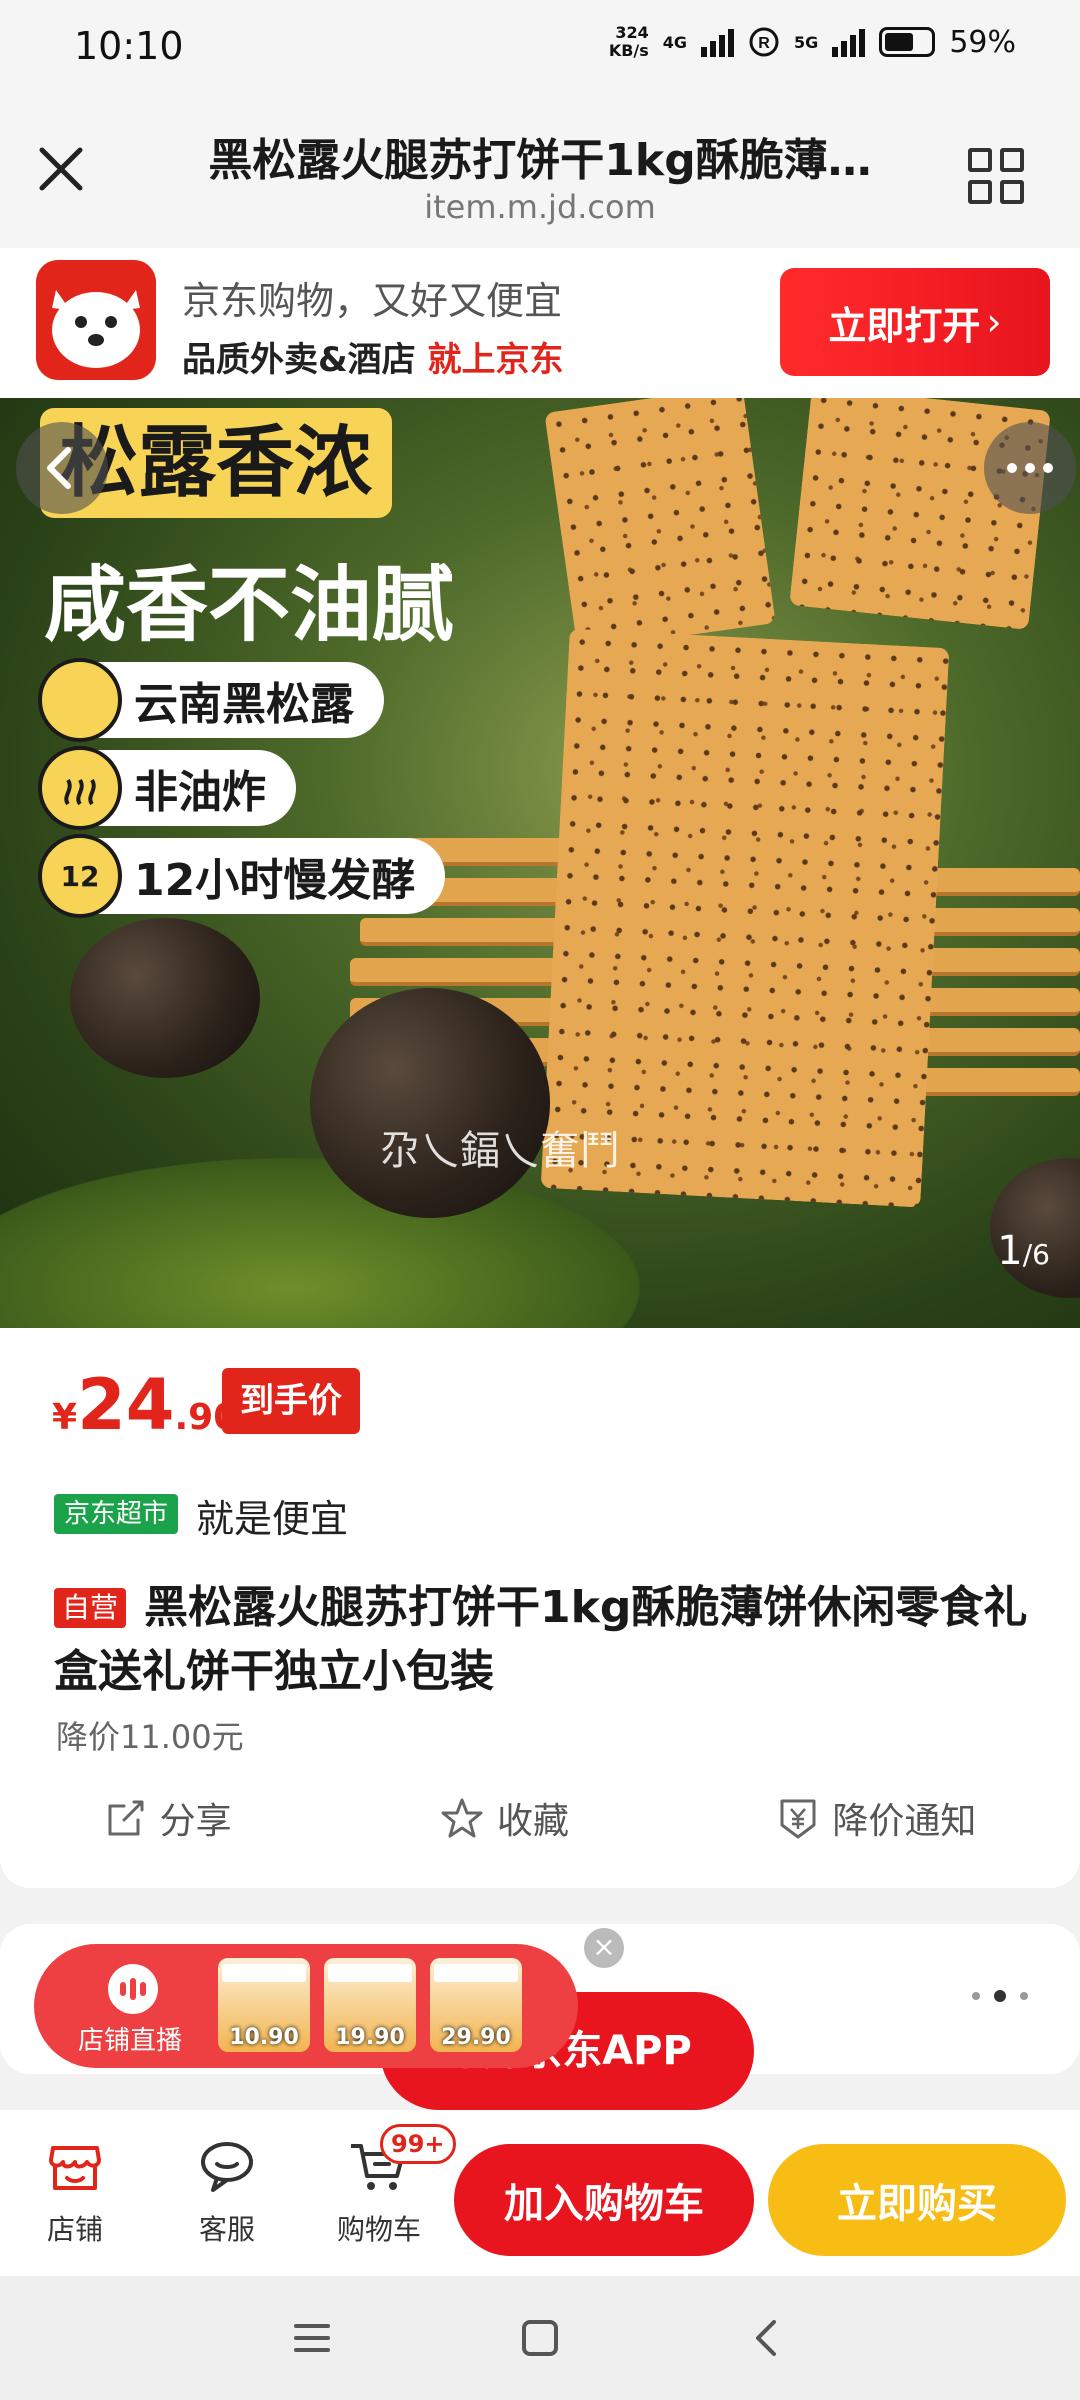  I want to click on live-product-price: 19.90, so click(370, 2037).